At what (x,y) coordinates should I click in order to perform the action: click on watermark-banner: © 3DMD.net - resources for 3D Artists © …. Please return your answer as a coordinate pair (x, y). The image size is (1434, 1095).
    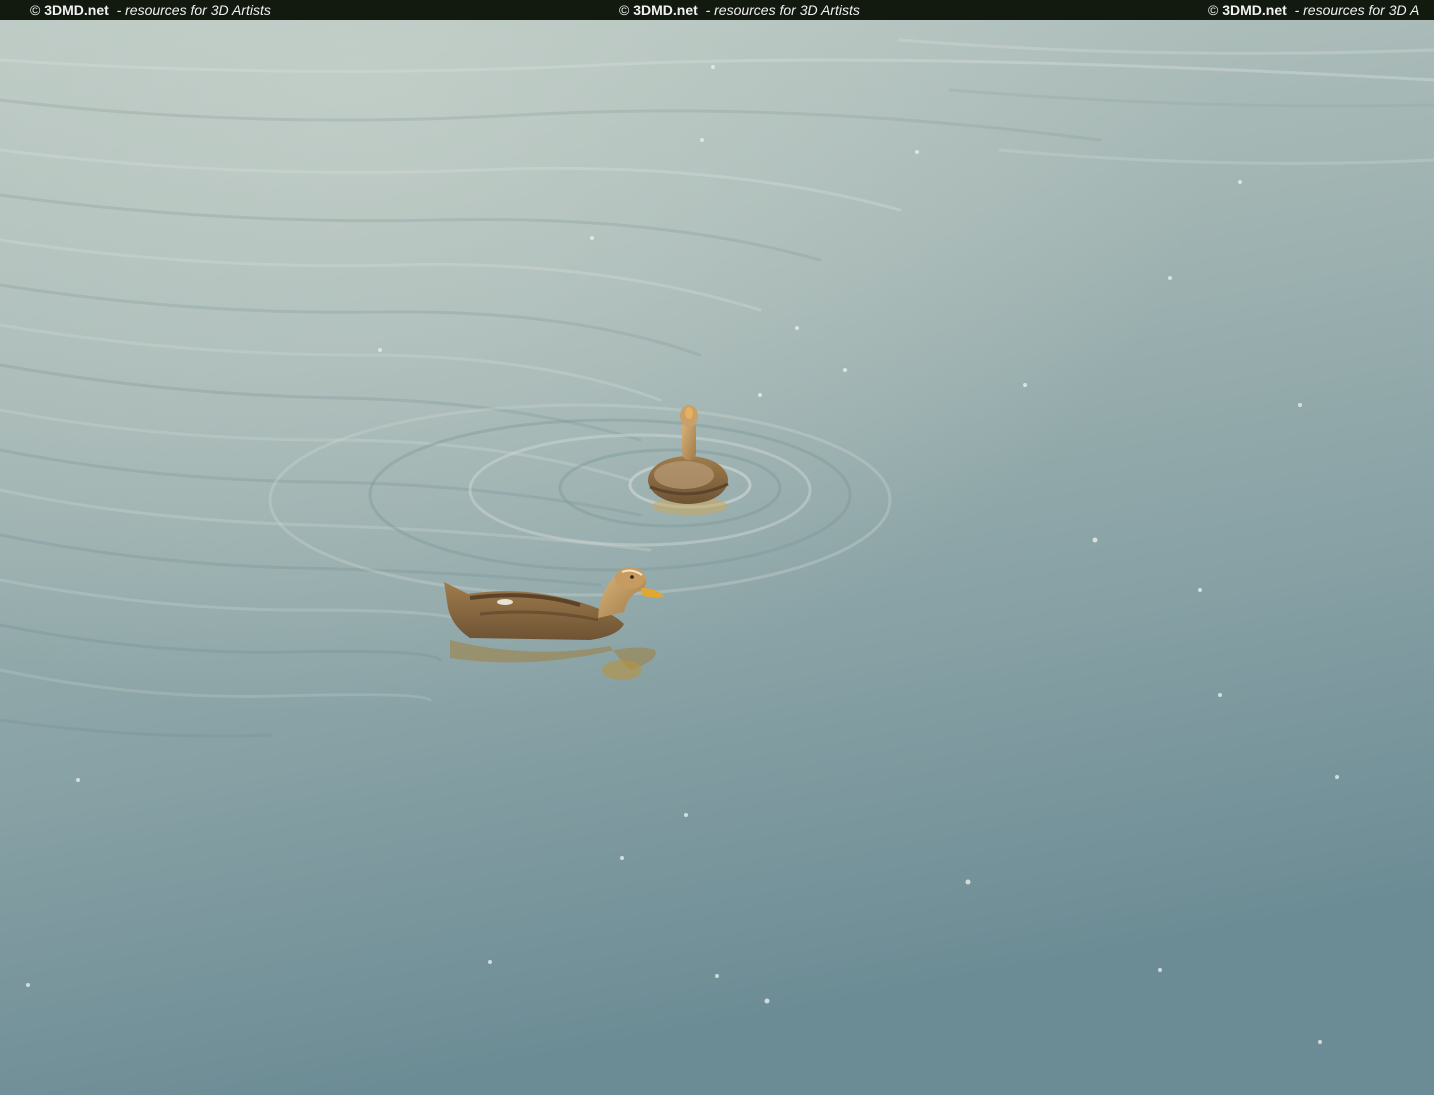
    Looking at the image, I should click on (717, 10).